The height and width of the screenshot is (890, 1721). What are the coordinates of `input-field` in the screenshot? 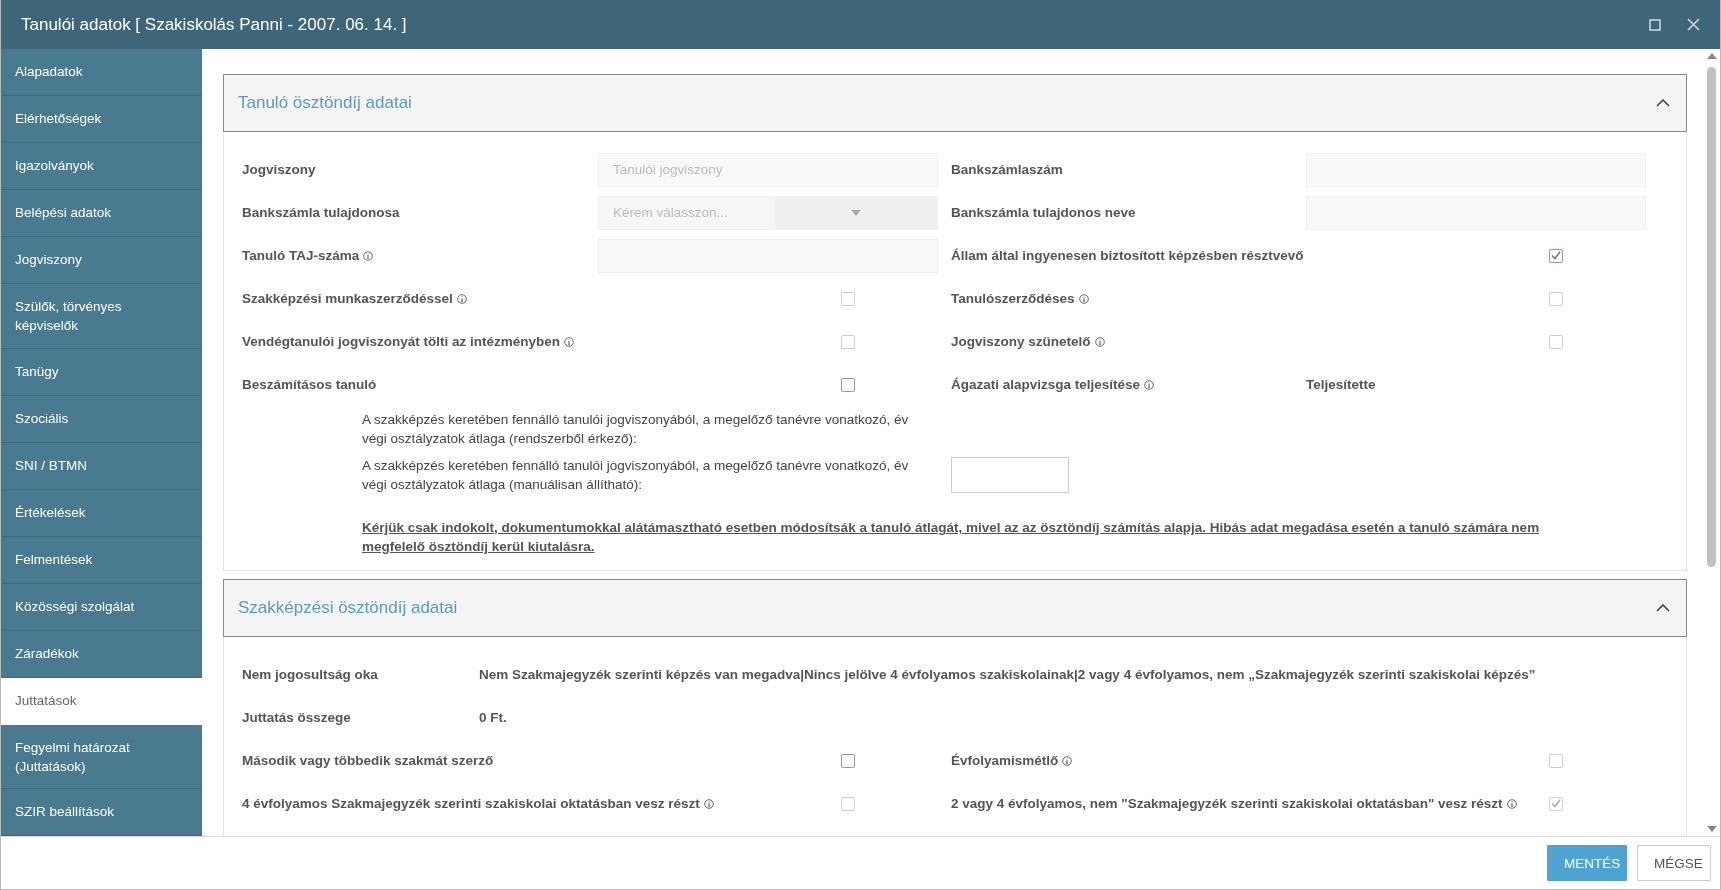 It's located at (1010, 475).